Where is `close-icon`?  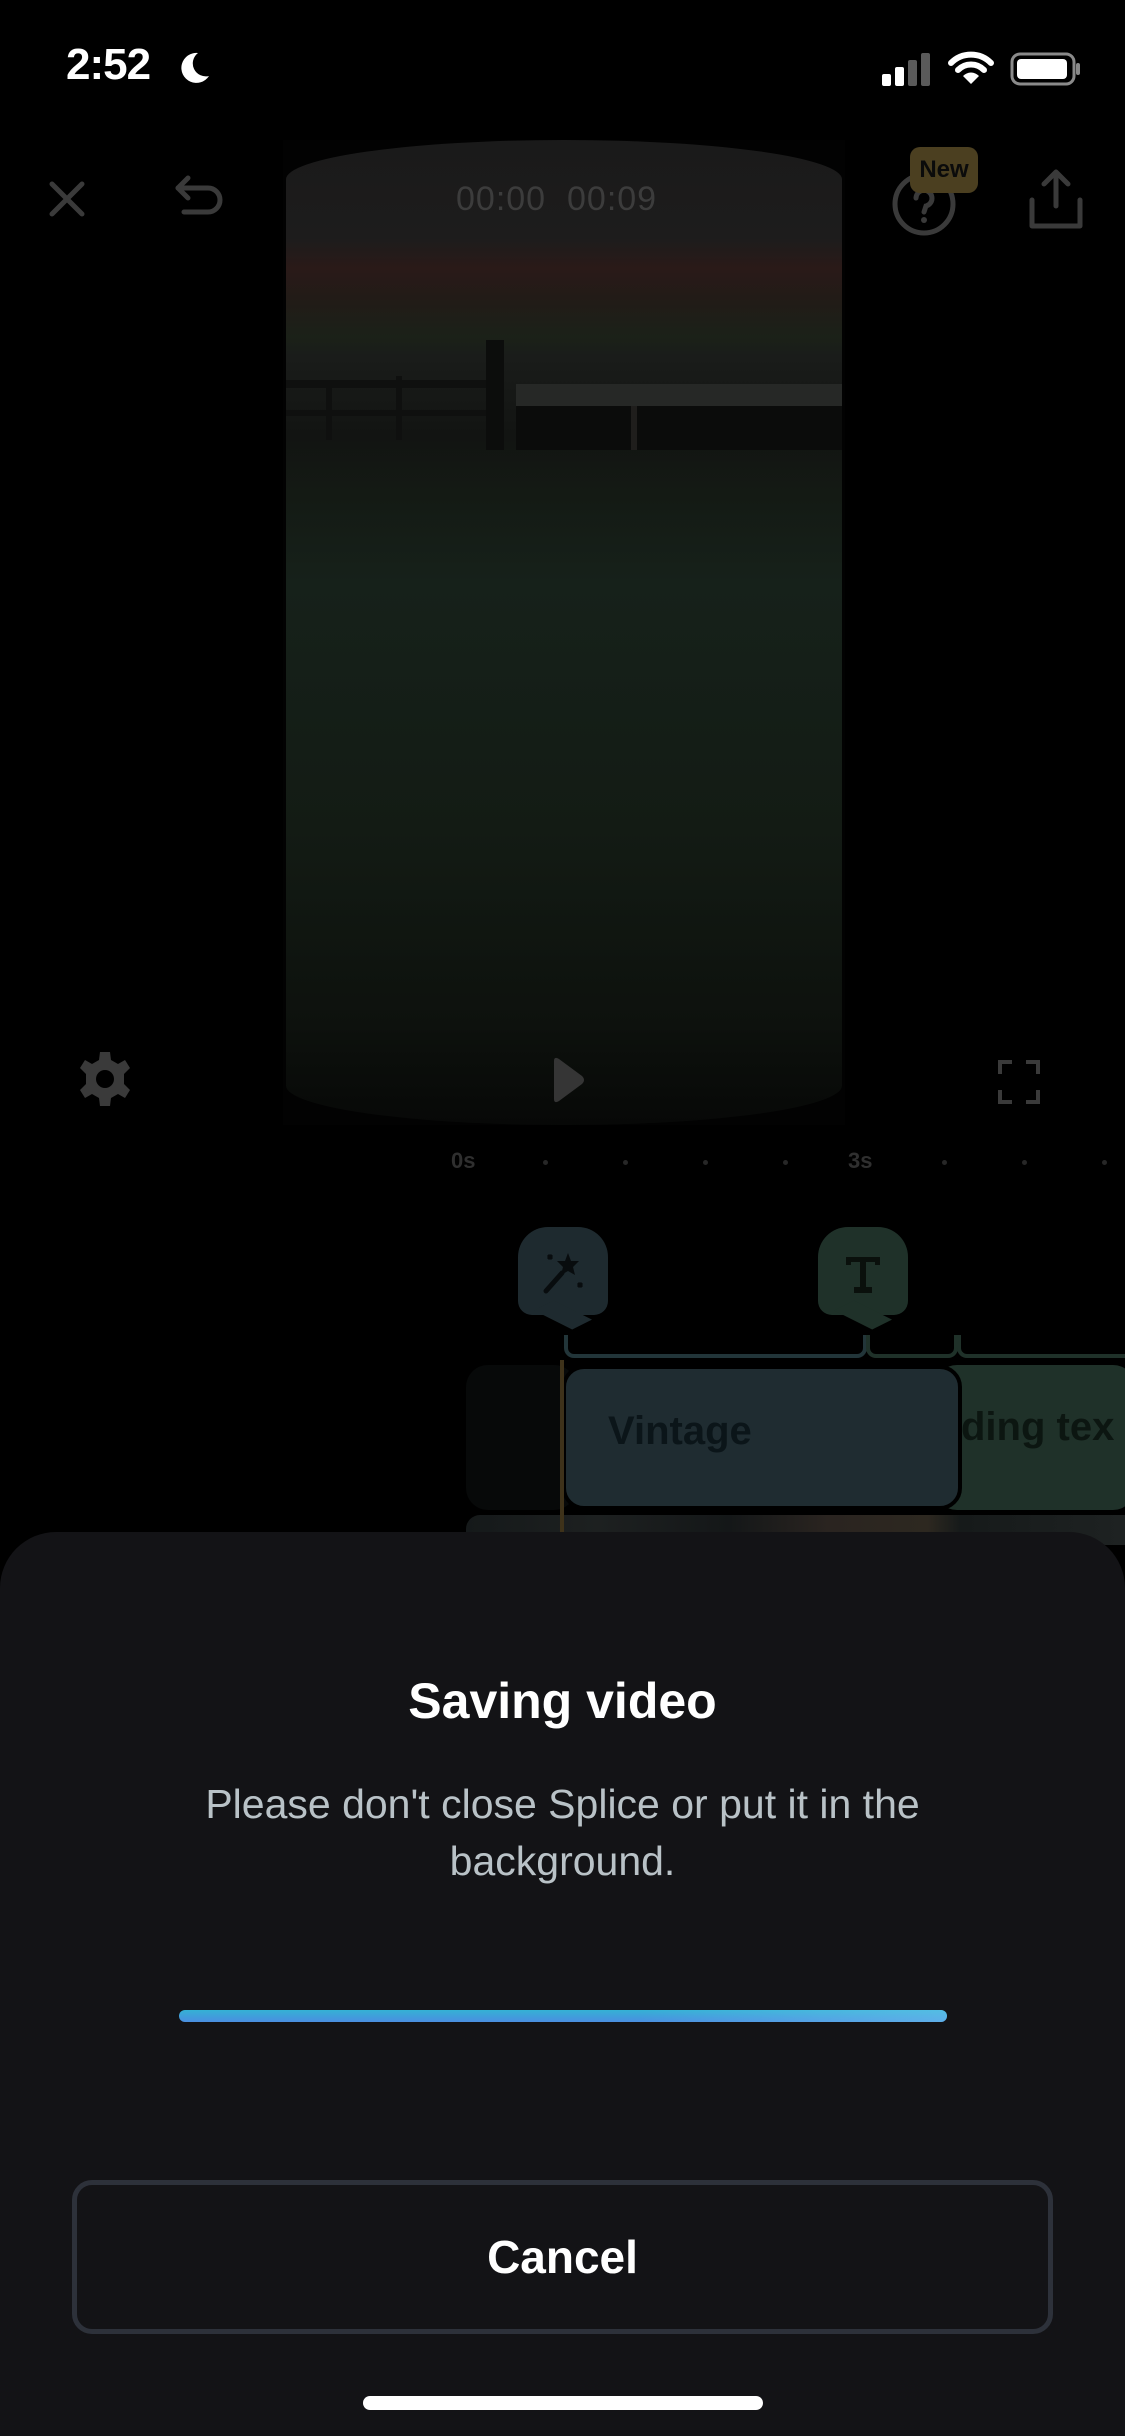
close-icon is located at coordinates (67, 199).